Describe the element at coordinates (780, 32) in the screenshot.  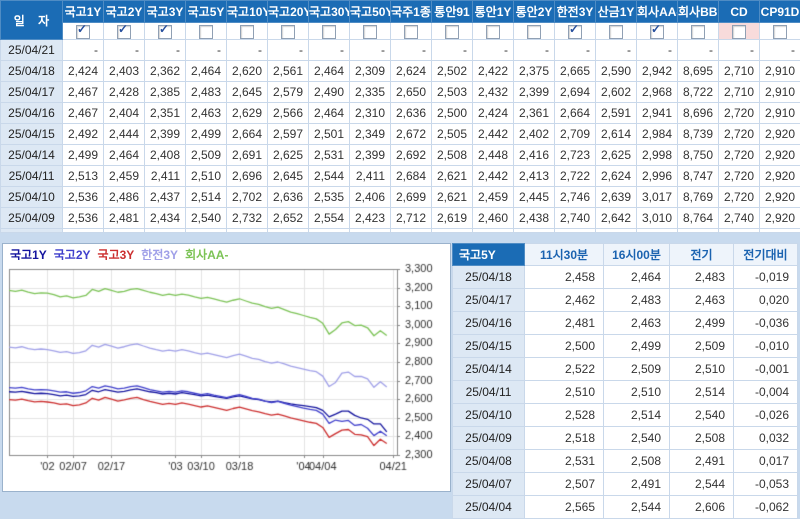
I see `series-checkbox-CP91D` at that location.